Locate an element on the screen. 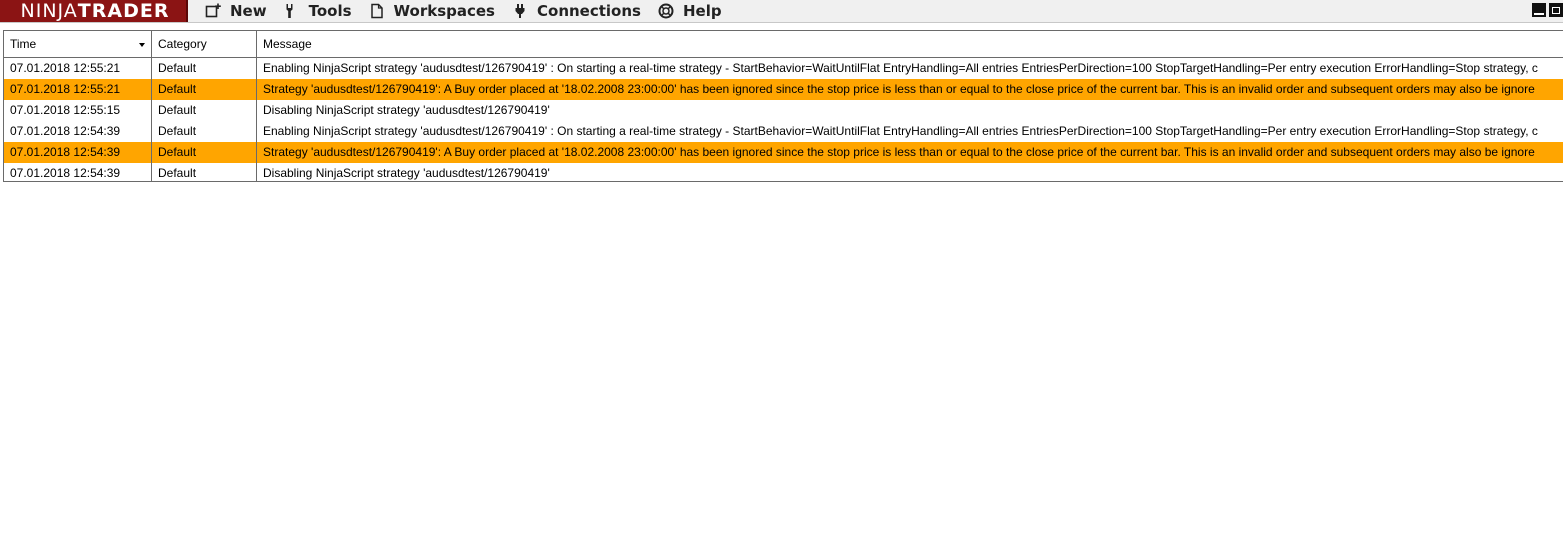 This screenshot has height=540, width=1563. ninjatrader-logo: NINJATRADER is located at coordinates (94, 11).